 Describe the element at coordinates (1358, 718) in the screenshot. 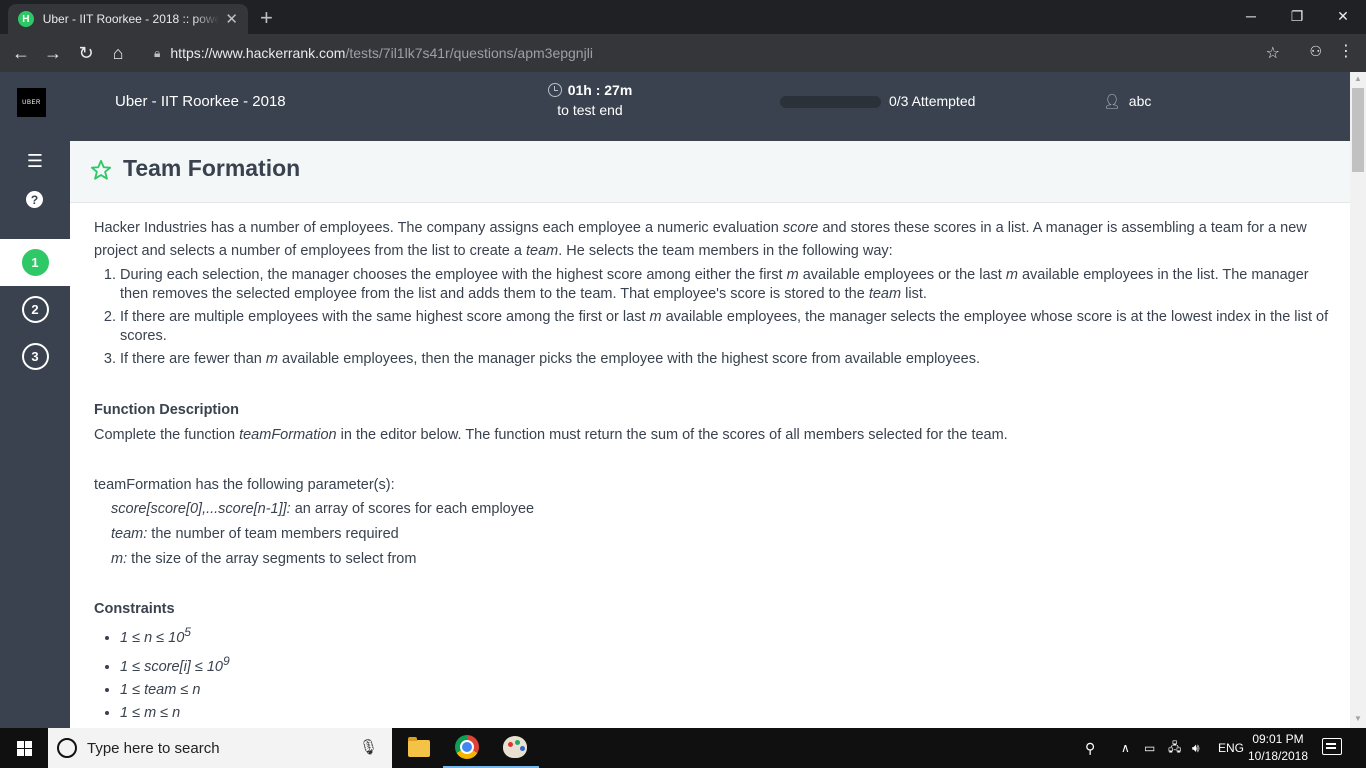

I see `scroll-down-arrow-icon: ▼` at that location.